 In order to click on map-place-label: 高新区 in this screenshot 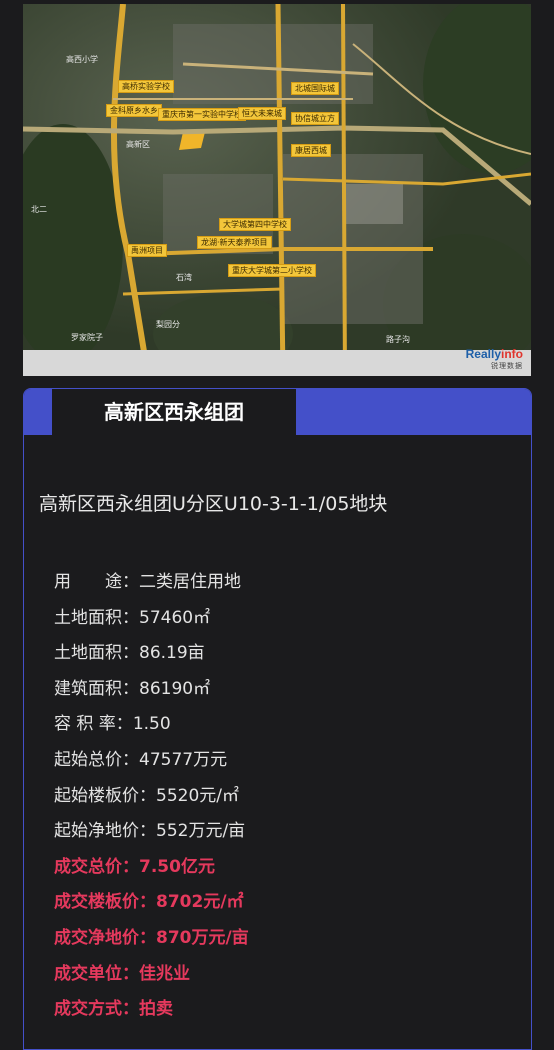, I will do `click(138, 144)`.